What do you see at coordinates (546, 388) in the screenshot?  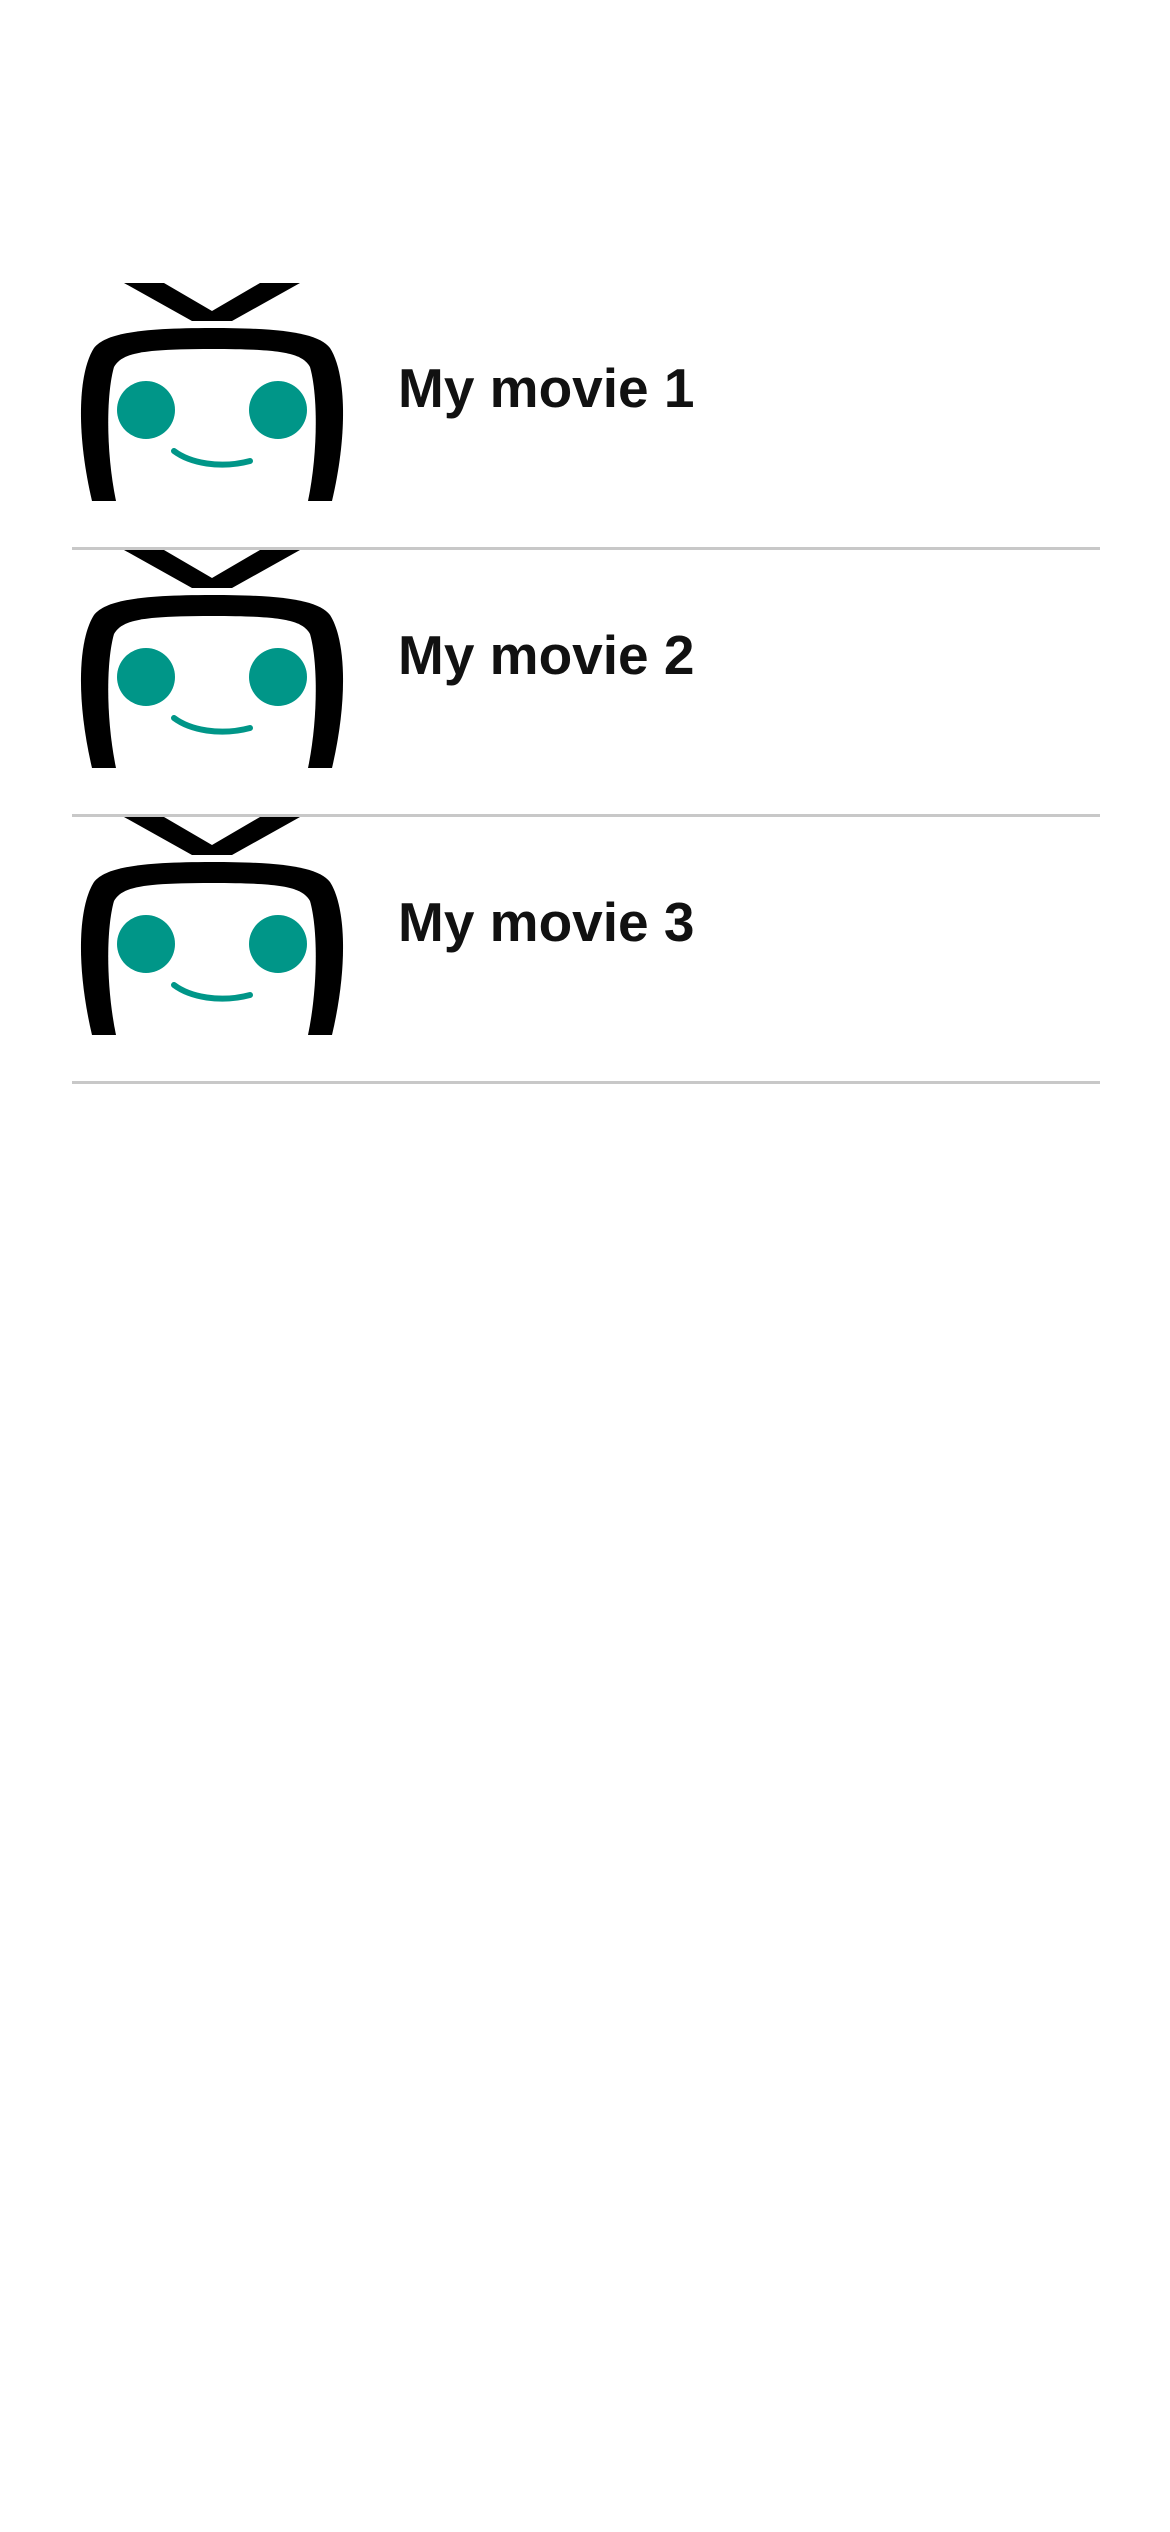 I see `movie-title: My movie 1` at bounding box center [546, 388].